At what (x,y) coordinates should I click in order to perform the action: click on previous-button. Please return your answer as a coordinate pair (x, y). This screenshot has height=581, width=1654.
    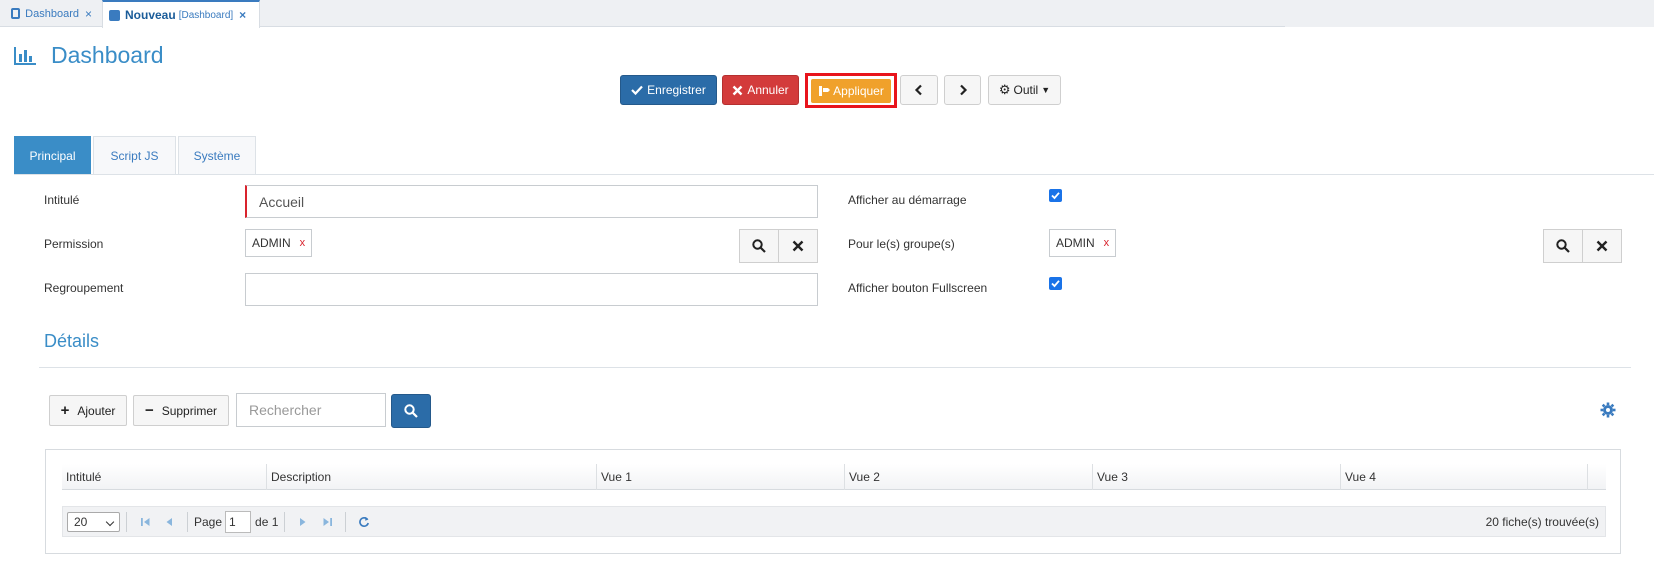
    Looking at the image, I should click on (919, 90).